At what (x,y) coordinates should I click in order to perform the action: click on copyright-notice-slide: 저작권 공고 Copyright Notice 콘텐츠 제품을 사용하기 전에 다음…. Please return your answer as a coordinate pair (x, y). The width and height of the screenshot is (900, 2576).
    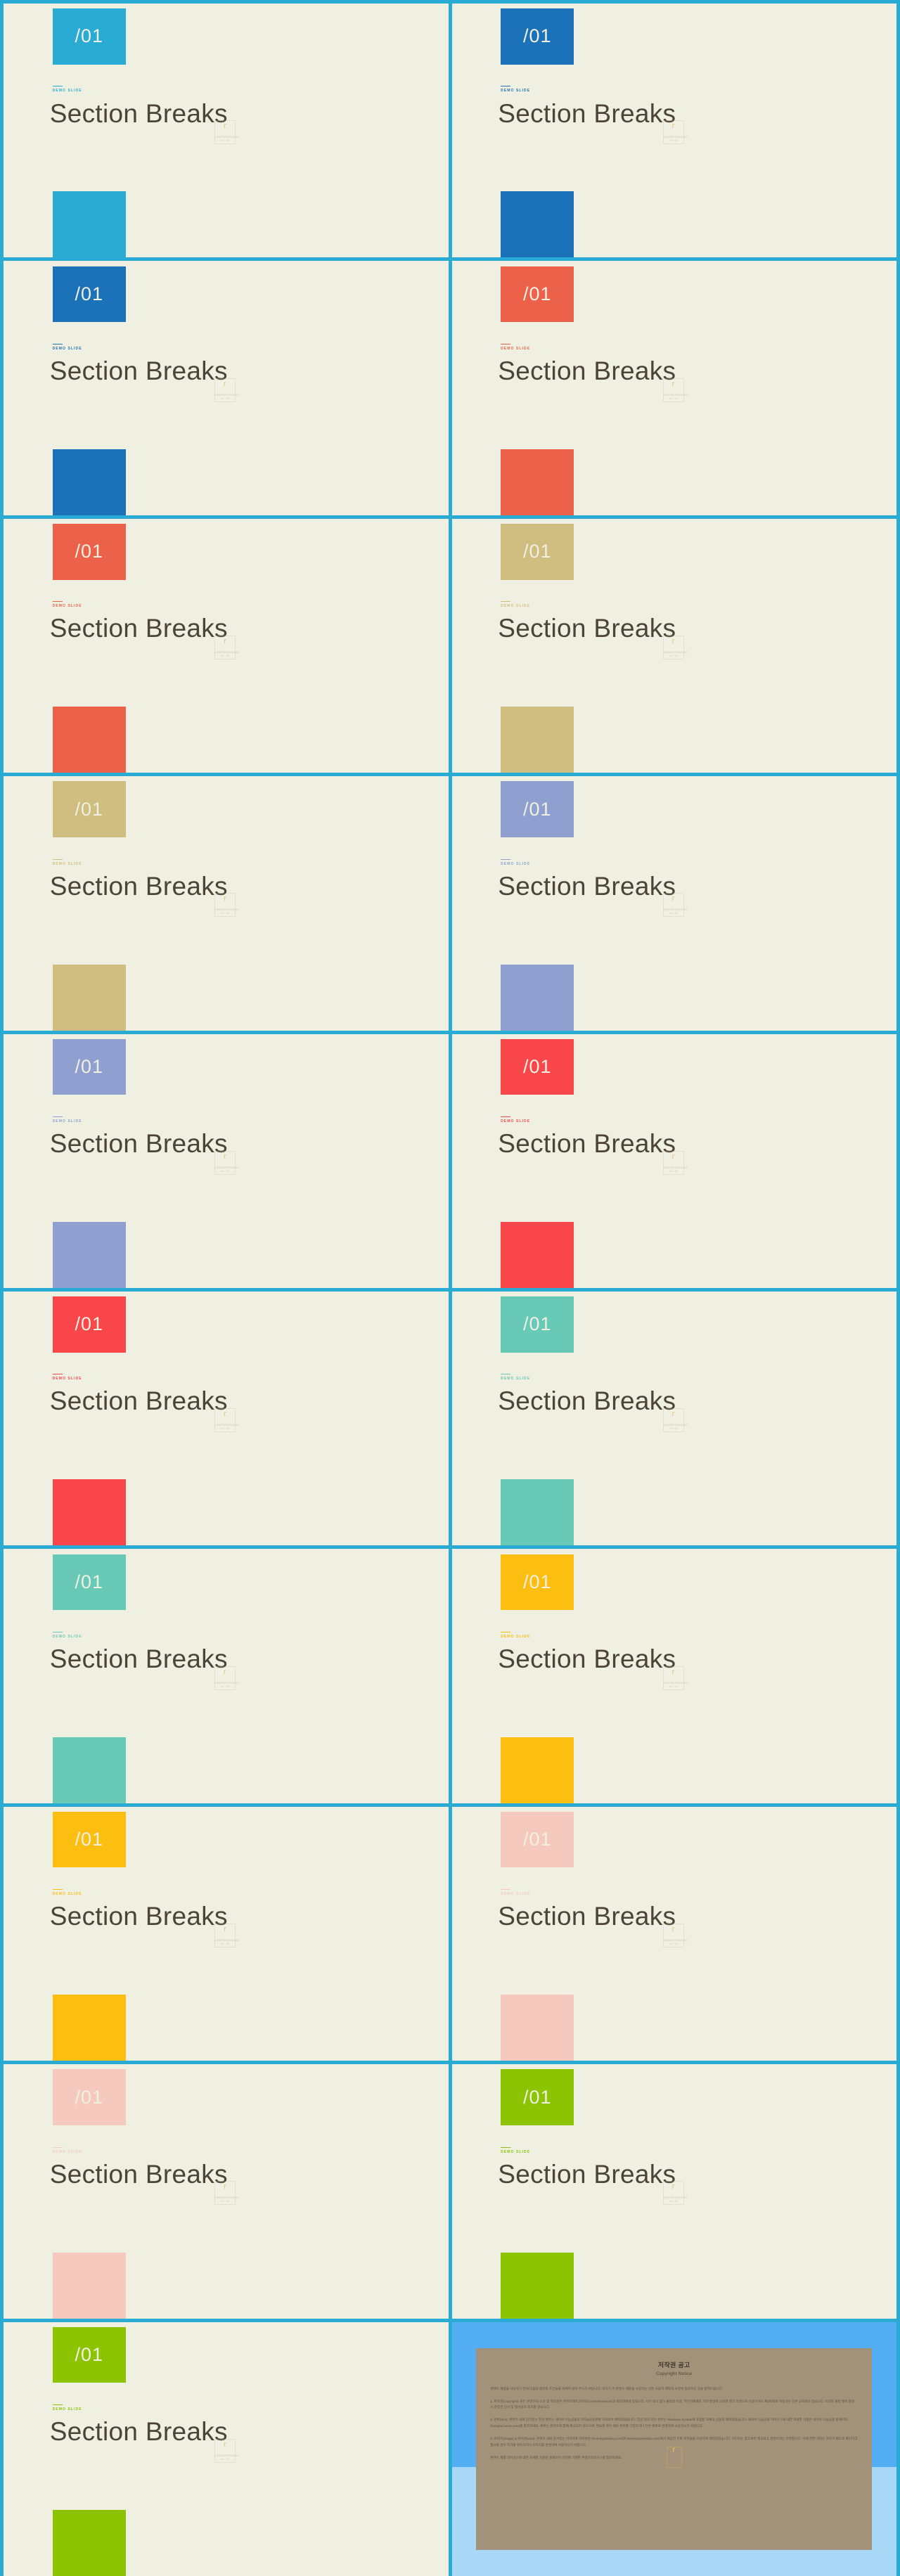
    Looking at the image, I should click on (673, 2448).